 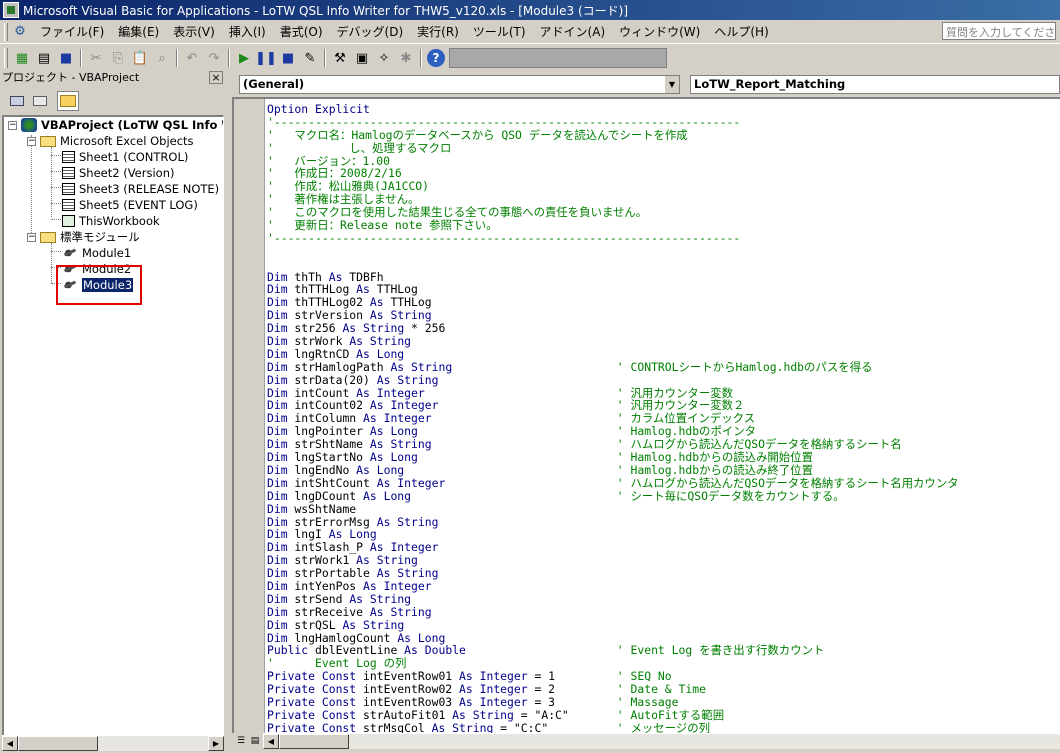 I want to click on code-name-n: intShtCount, so click(x=332, y=482).